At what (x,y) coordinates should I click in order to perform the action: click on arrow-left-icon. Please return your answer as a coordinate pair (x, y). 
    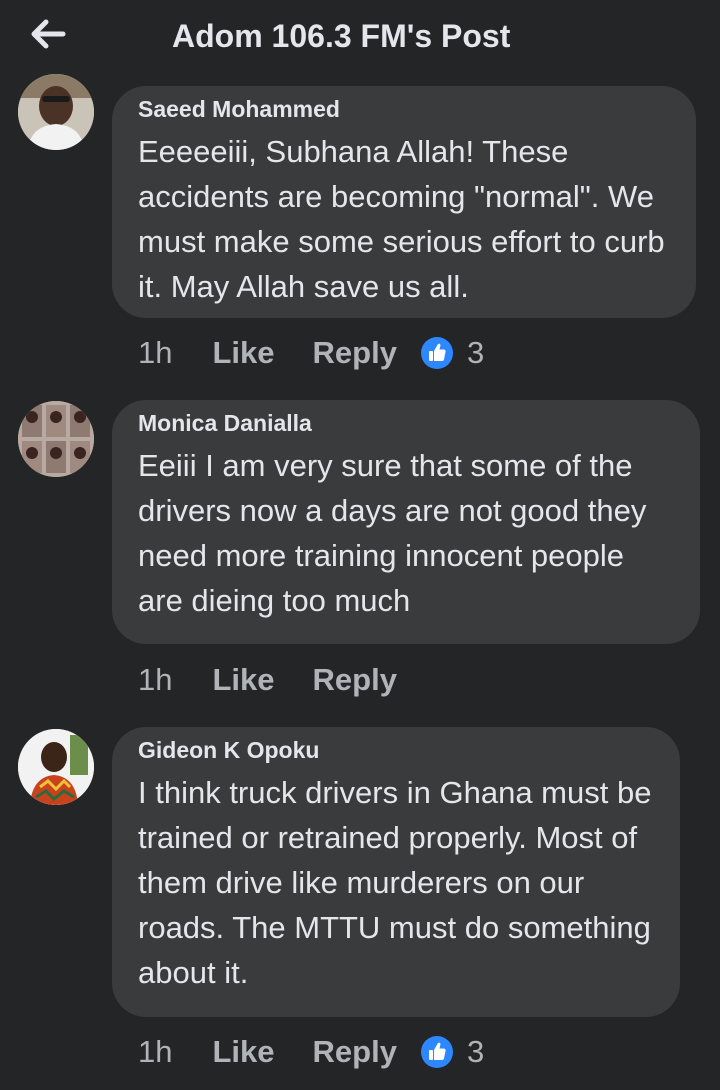
    Looking at the image, I should click on (48, 34).